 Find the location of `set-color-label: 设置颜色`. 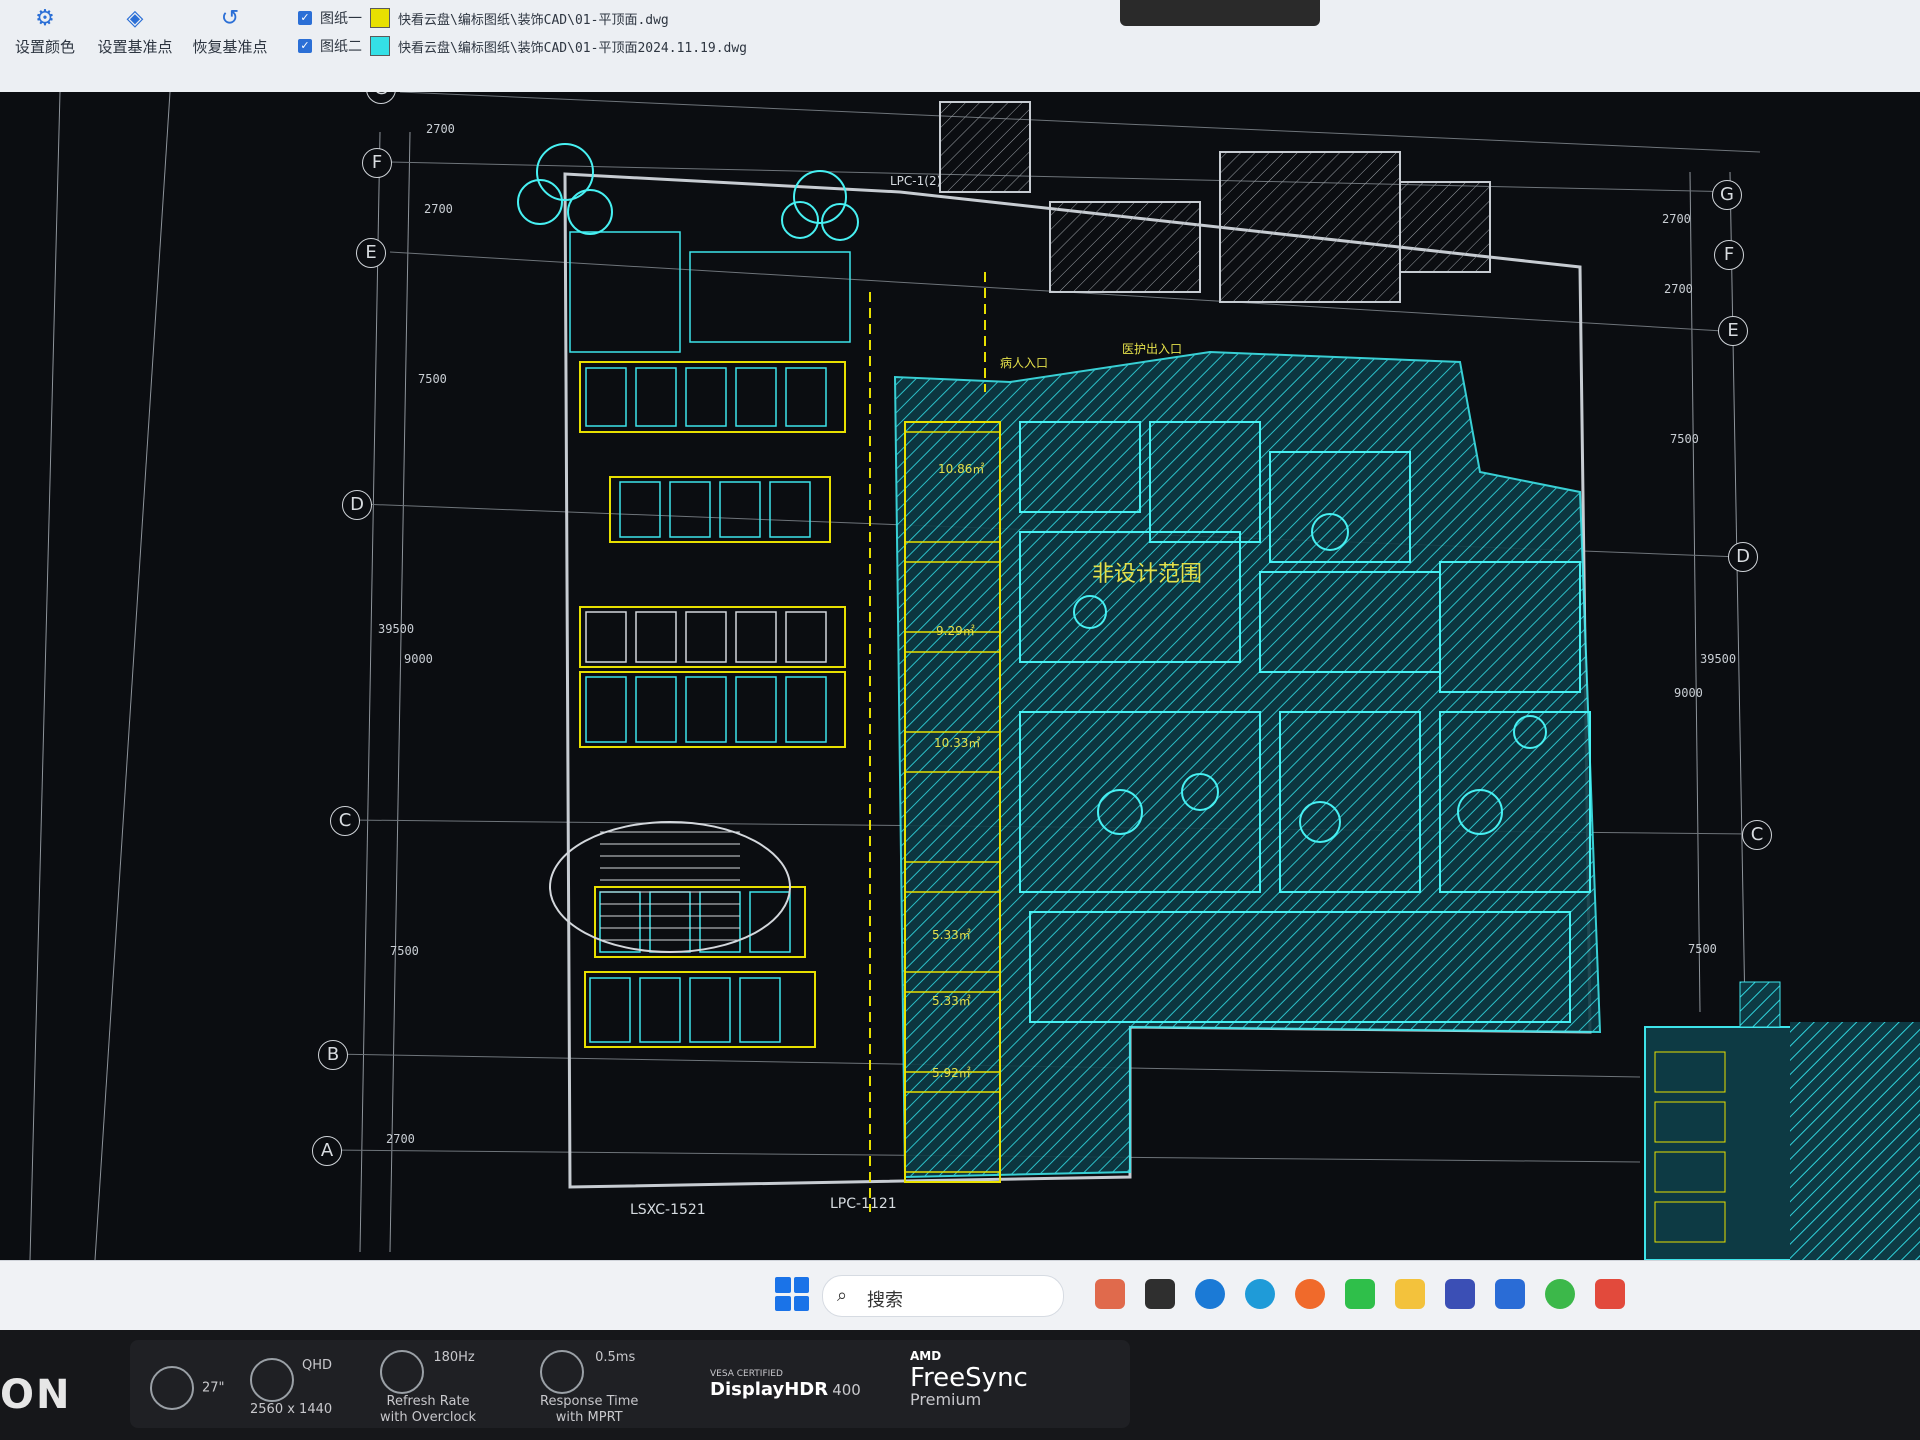

set-color-label: 设置颜色 is located at coordinates (44, 47).